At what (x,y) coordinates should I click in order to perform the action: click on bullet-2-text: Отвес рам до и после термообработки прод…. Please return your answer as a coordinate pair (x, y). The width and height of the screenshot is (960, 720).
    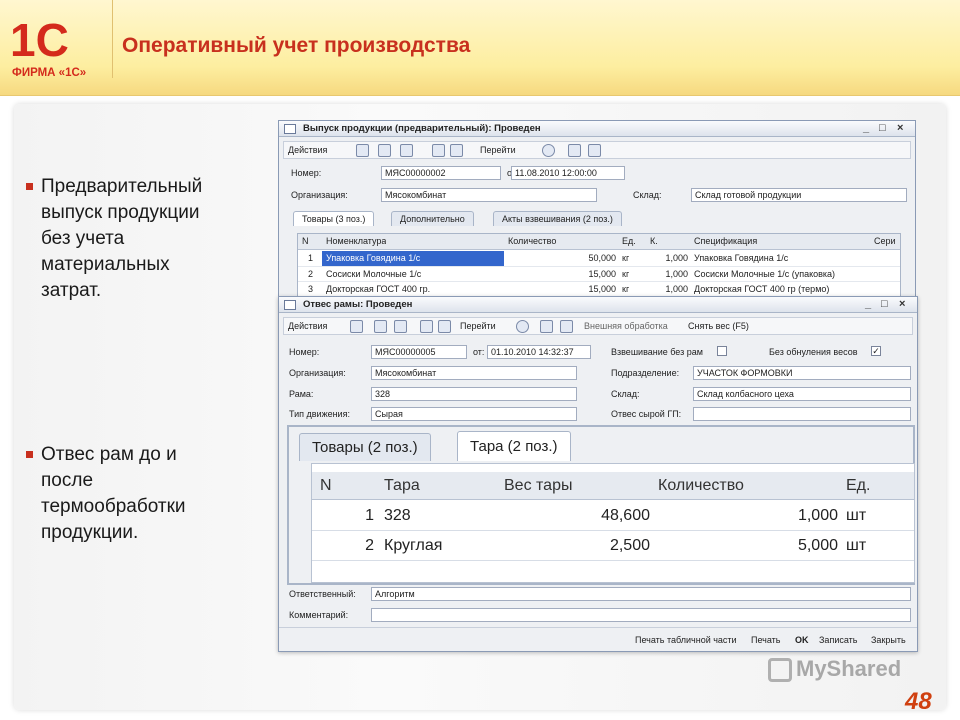
    Looking at the image, I should click on (113, 493).